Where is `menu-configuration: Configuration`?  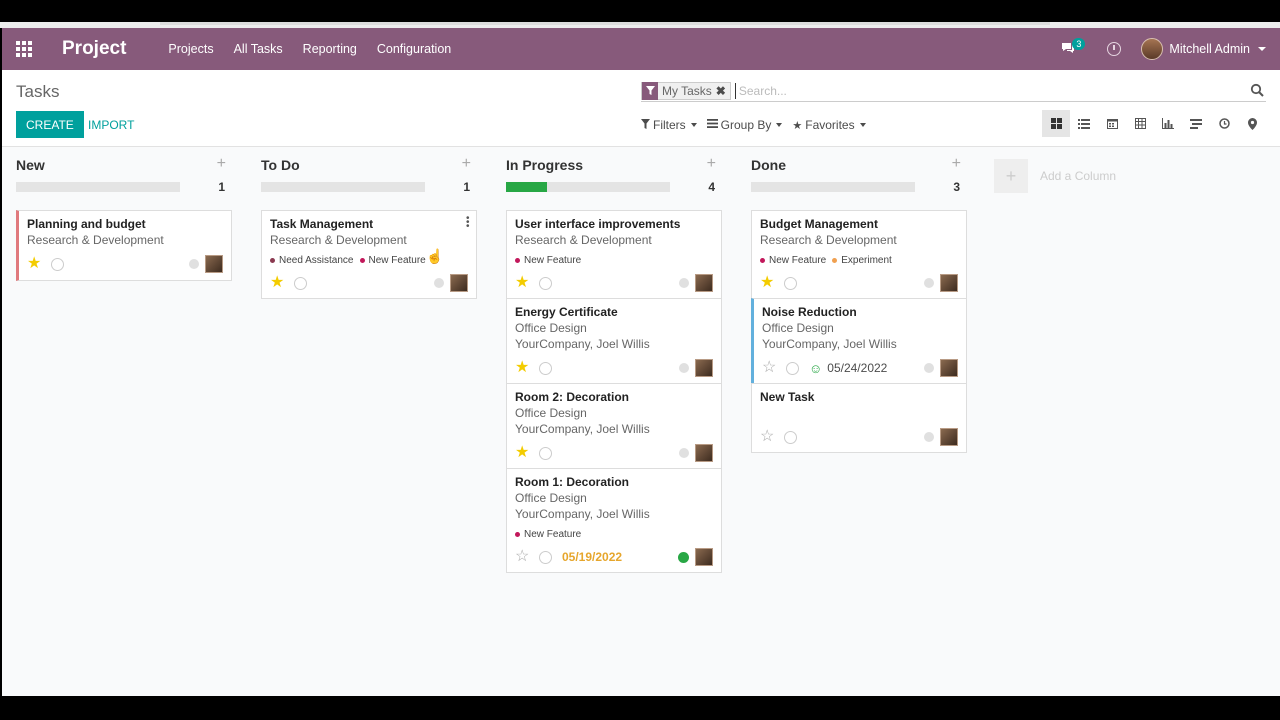 menu-configuration: Configuration is located at coordinates (414, 49).